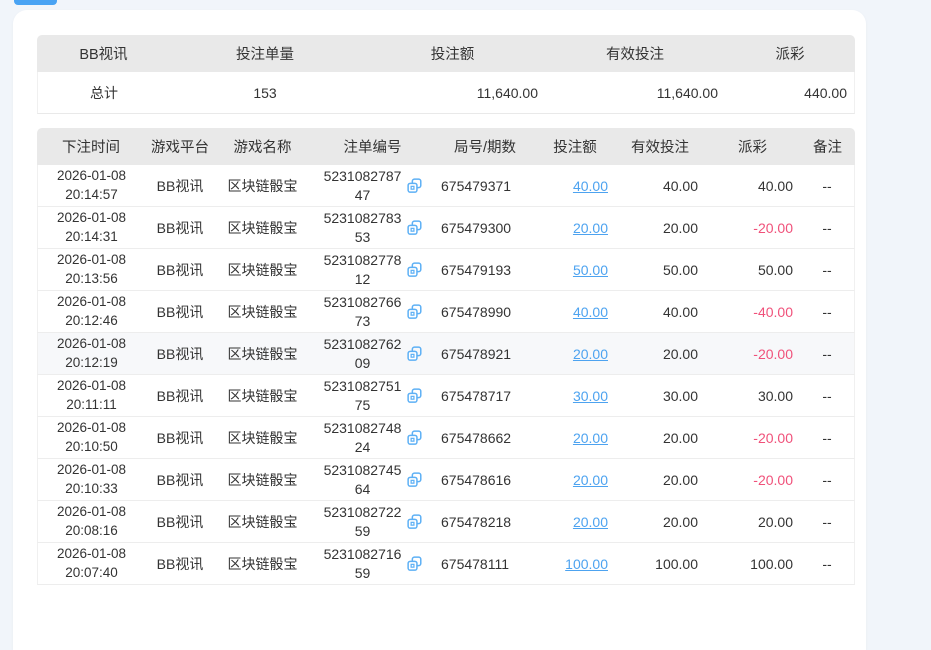 This screenshot has width=931, height=650. I want to click on bet-time-cell: 2026-01-08 20:10:33, so click(91, 479).